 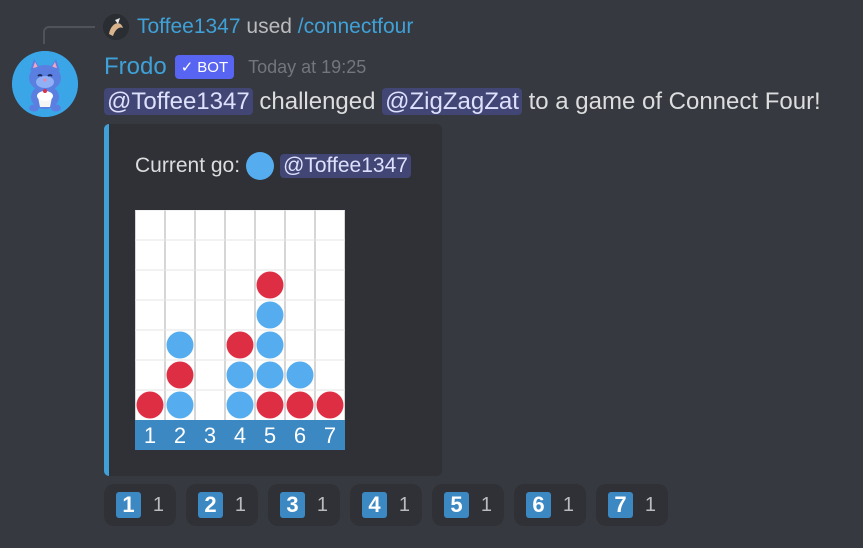 I want to click on current-go-line: Current go: @Toffee1347, so click(x=273, y=166).